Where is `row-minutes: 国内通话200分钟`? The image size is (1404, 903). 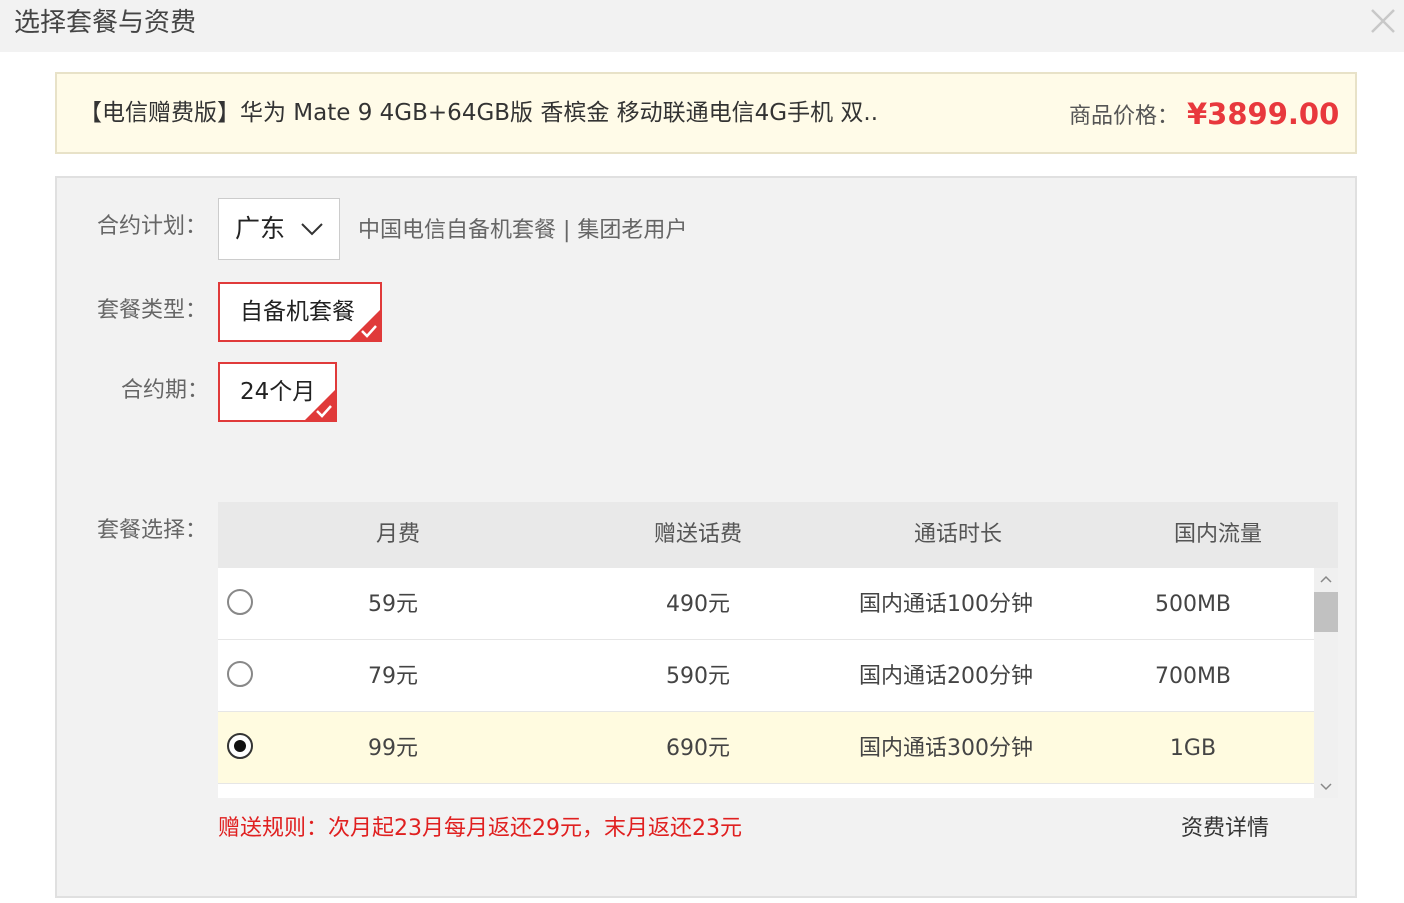
row-minutes: 国内通话200分钟 is located at coordinates (946, 676).